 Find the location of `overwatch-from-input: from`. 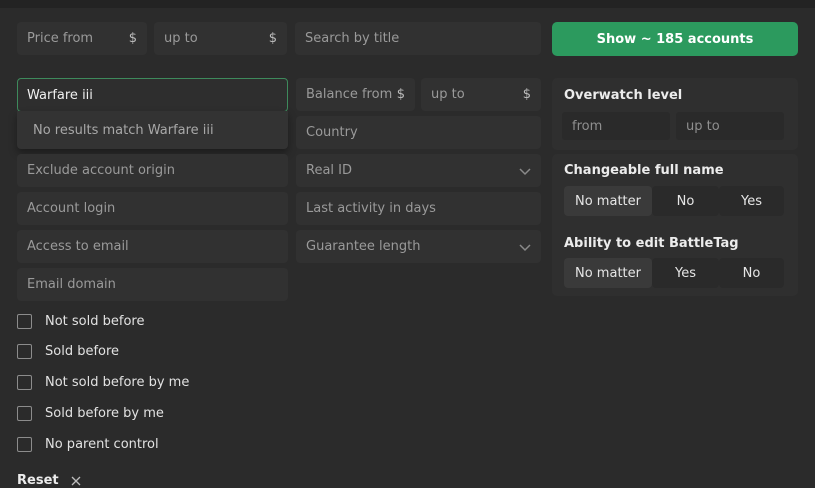

overwatch-from-input: from is located at coordinates (616, 126).